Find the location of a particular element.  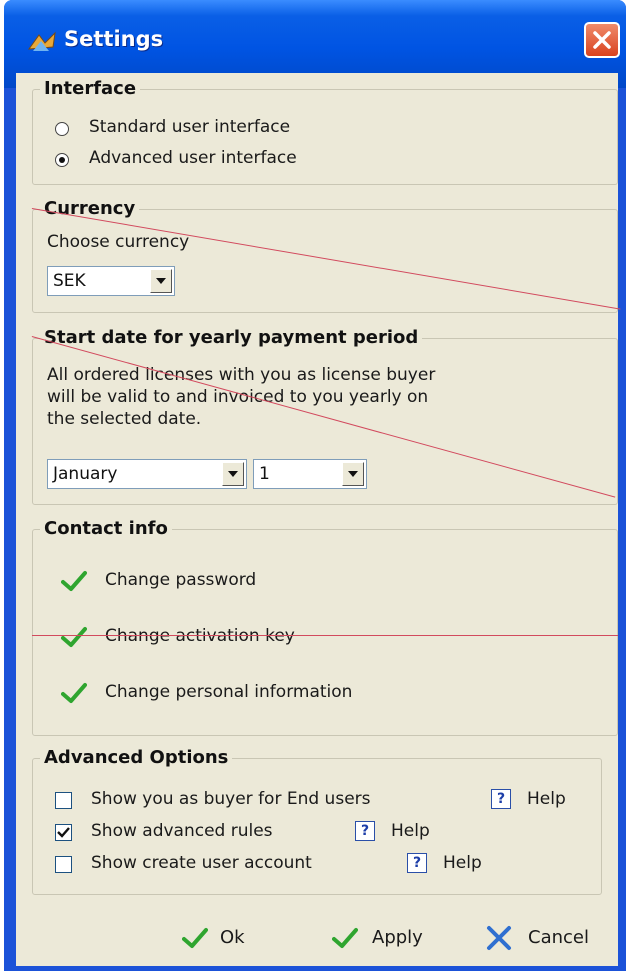

change-password-link: Change password is located at coordinates (180, 580).